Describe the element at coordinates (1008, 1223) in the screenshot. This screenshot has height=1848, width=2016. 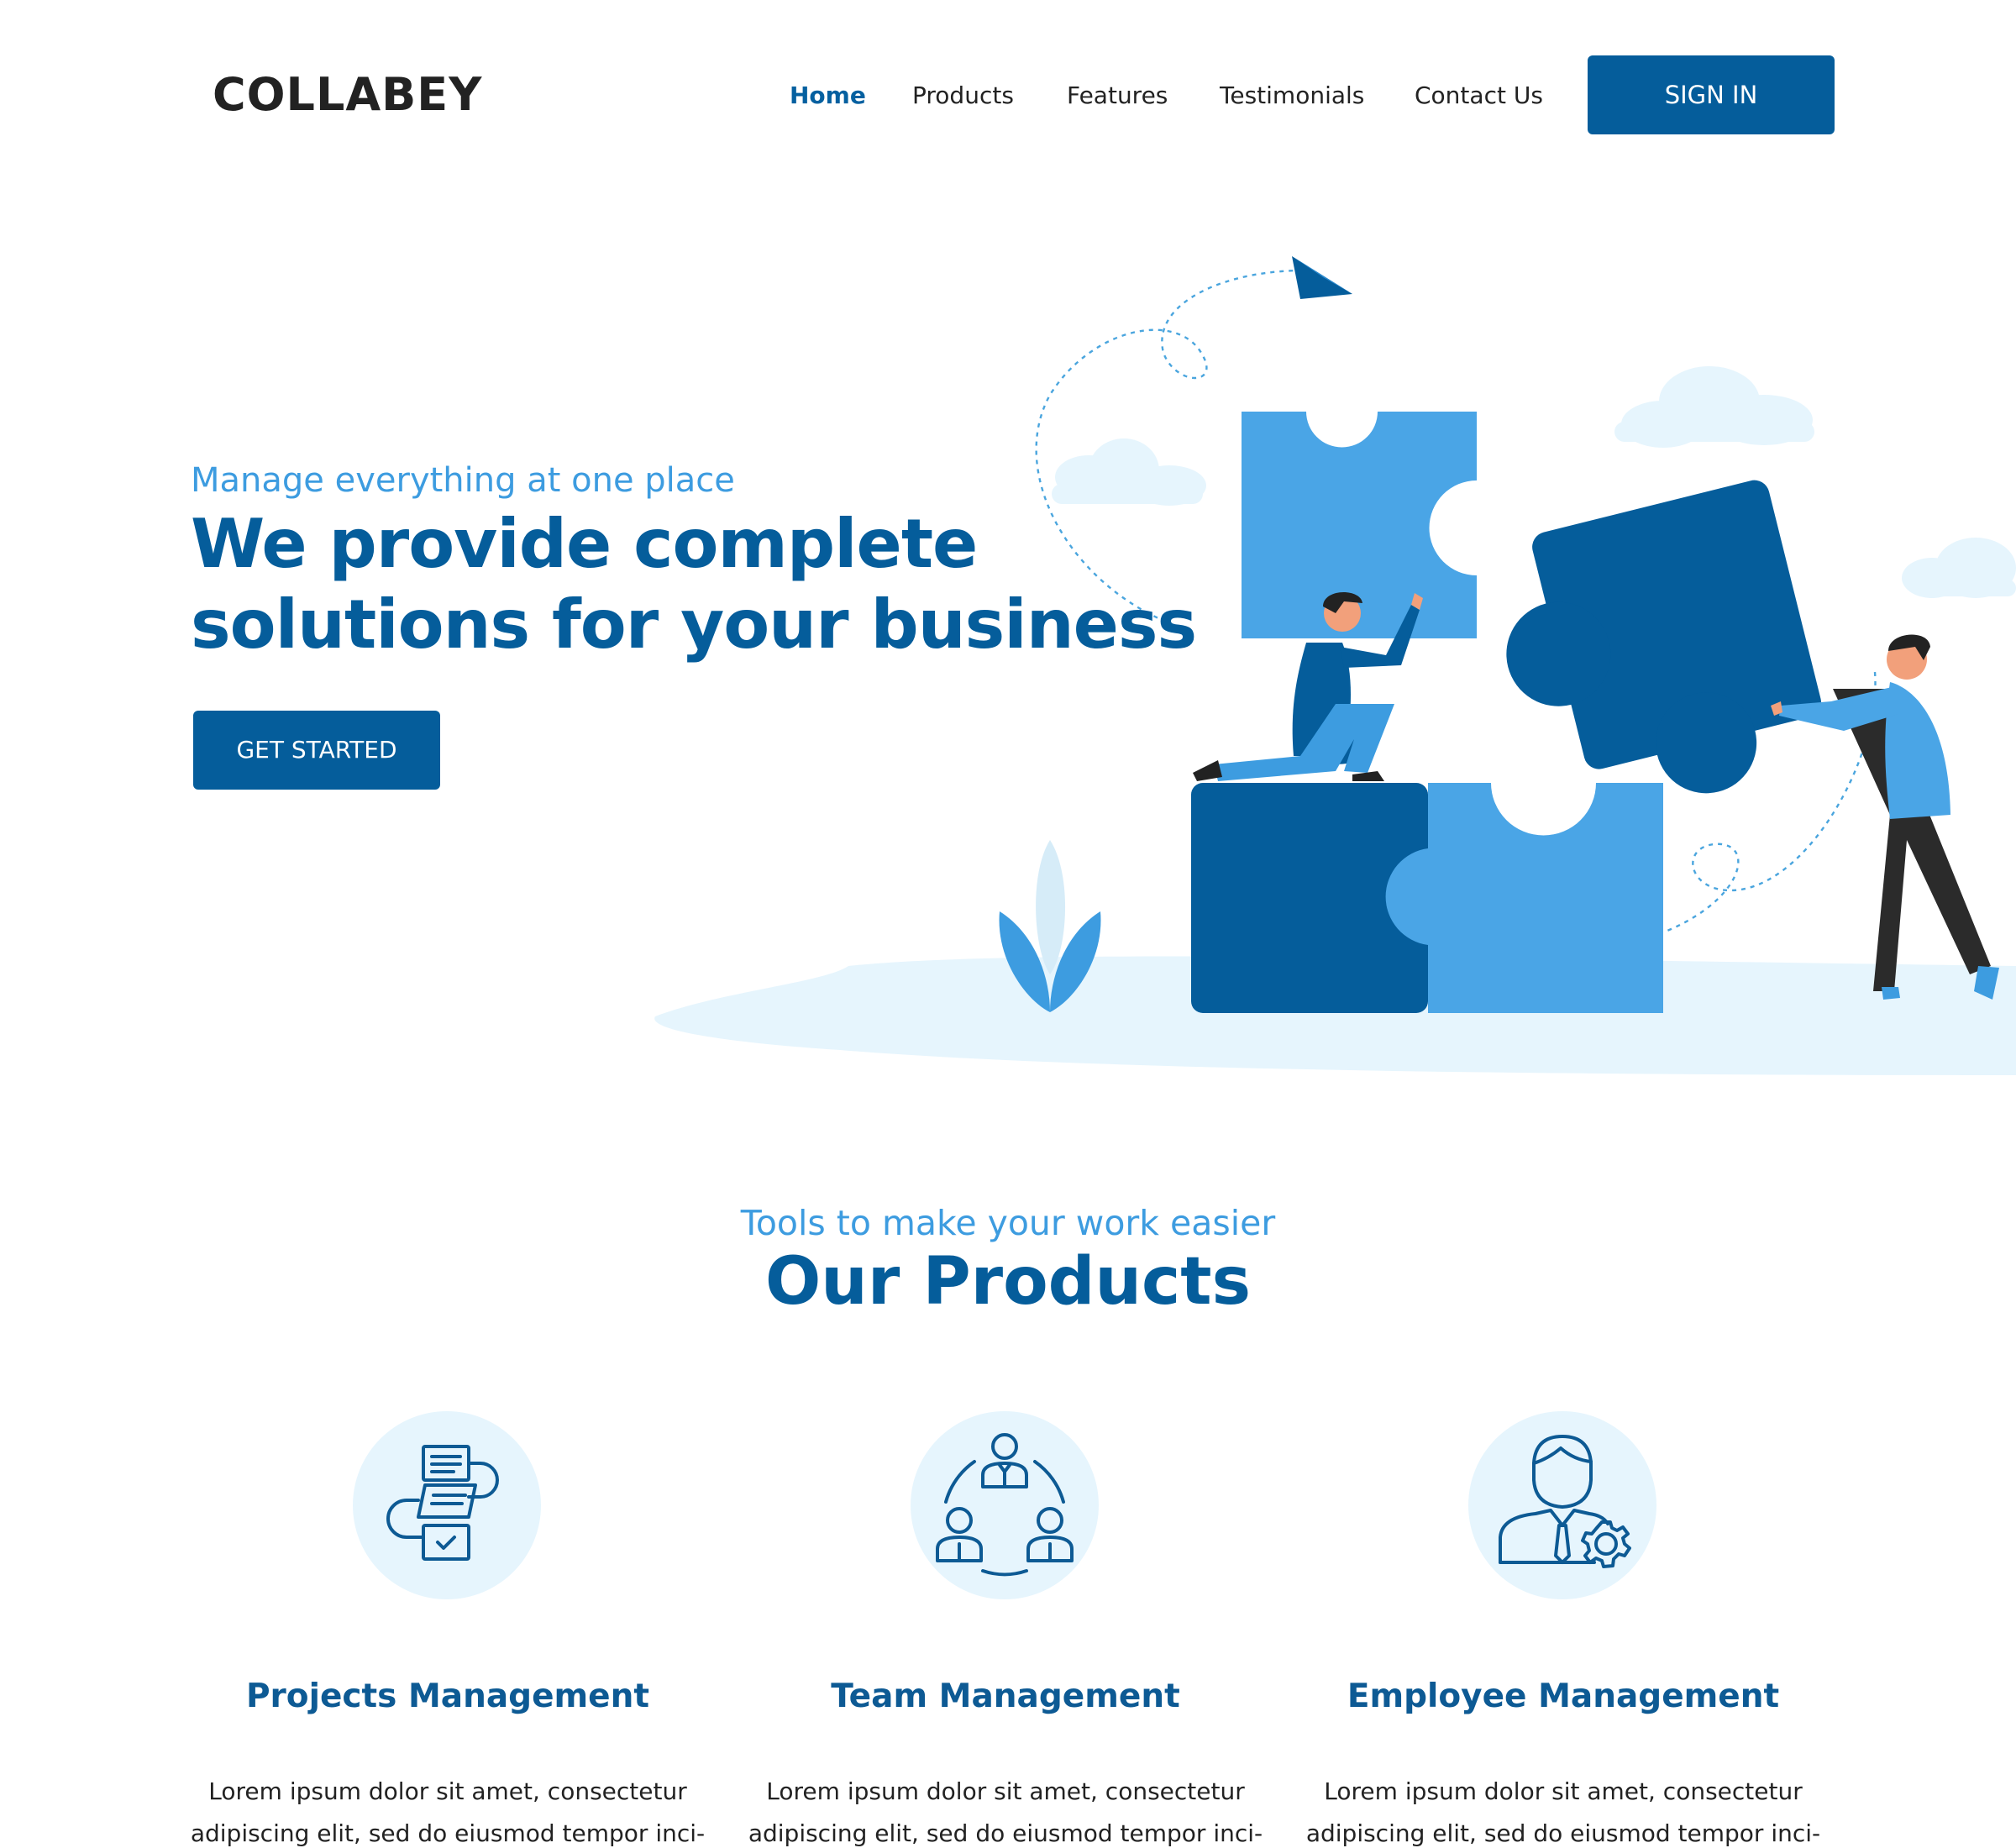
I see `products-eyebrow: Tools to make your work easier` at that location.